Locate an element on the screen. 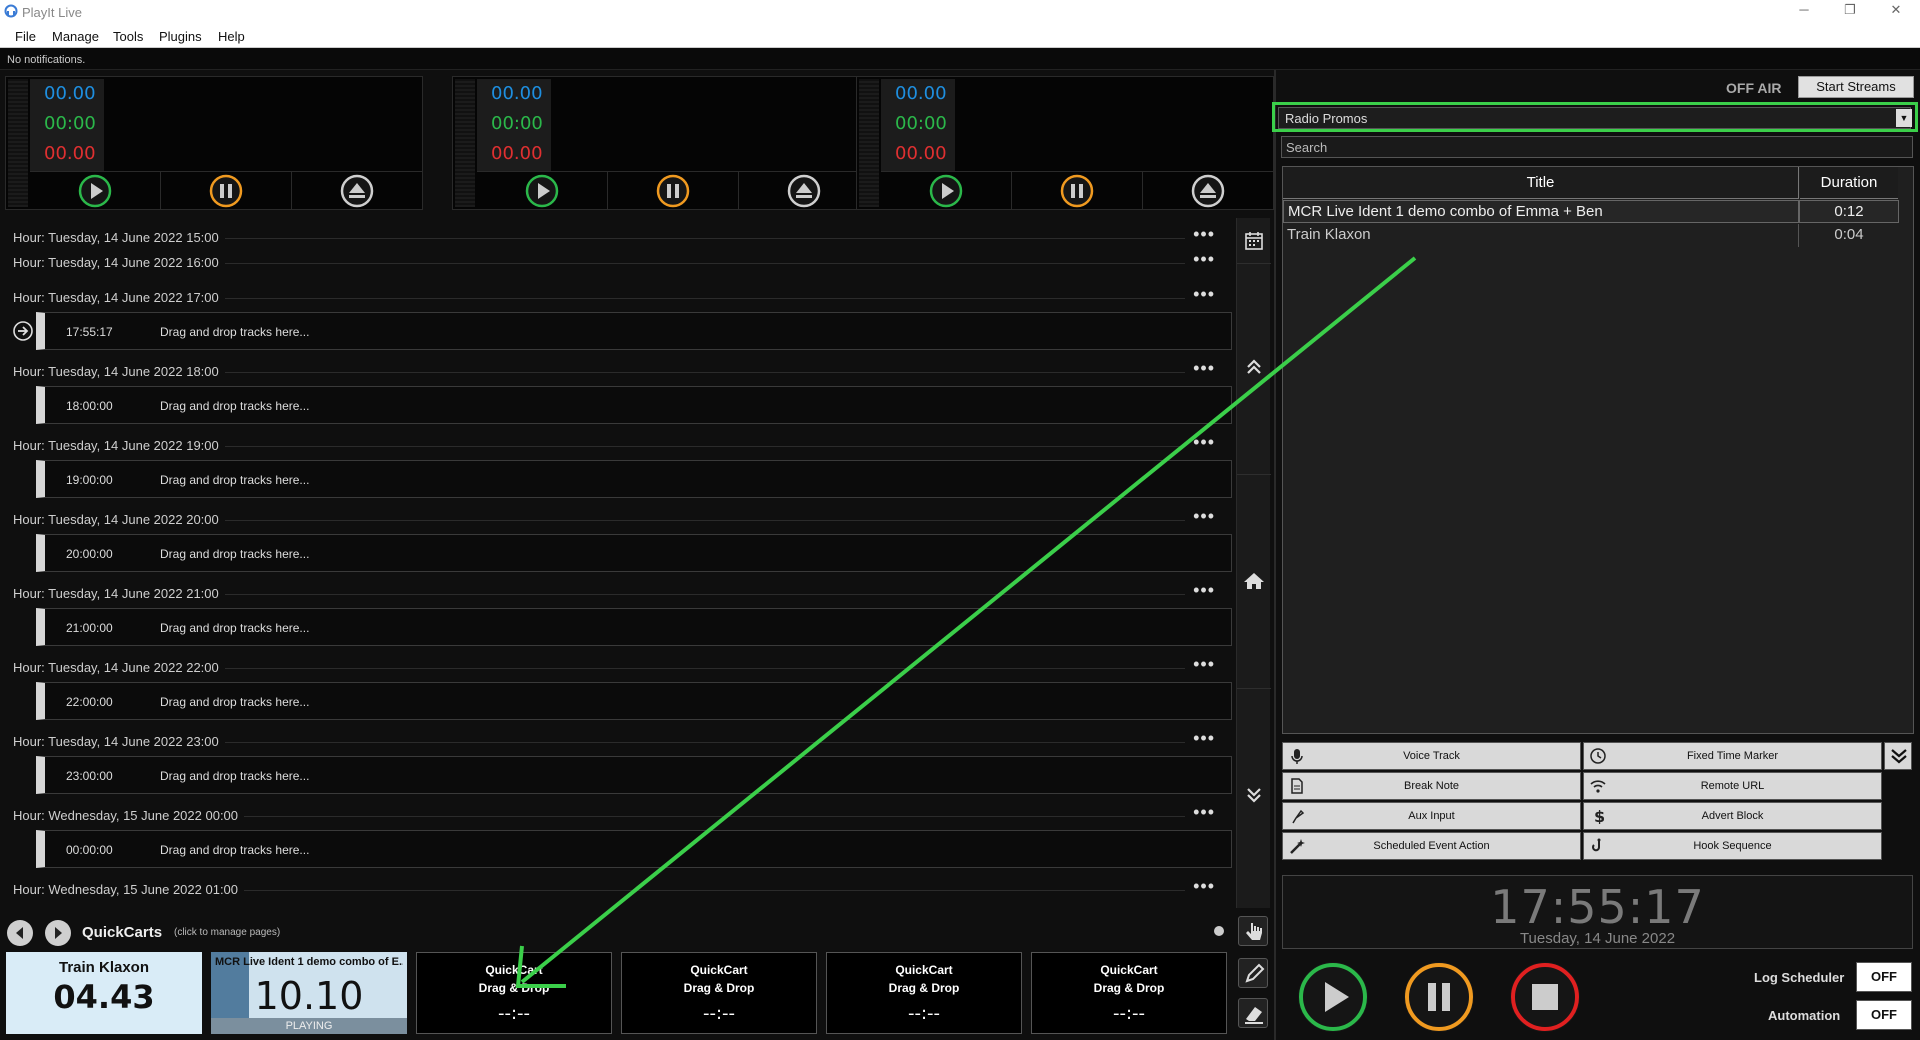 The width and height of the screenshot is (1920, 1040). menu-plugins: Plugins is located at coordinates (180, 36).